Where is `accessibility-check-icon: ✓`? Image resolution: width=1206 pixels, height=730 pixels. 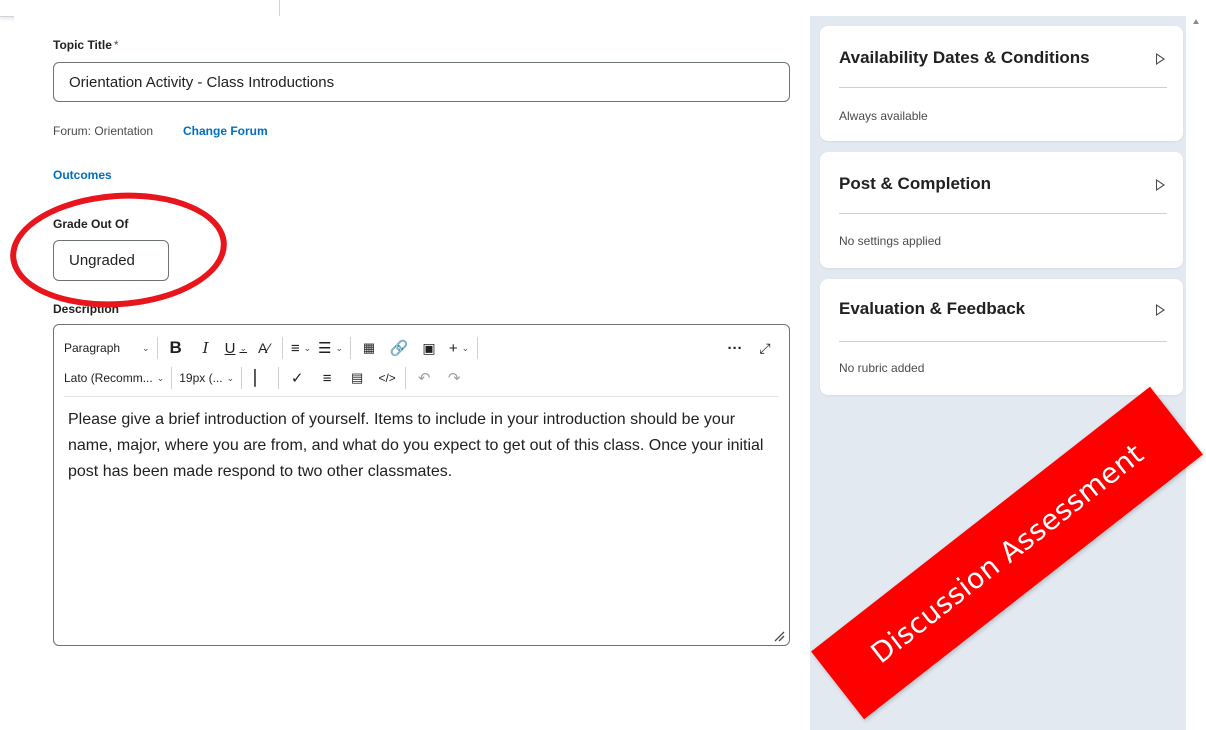
accessibility-check-icon: ✓ is located at coordinates (297, 378).